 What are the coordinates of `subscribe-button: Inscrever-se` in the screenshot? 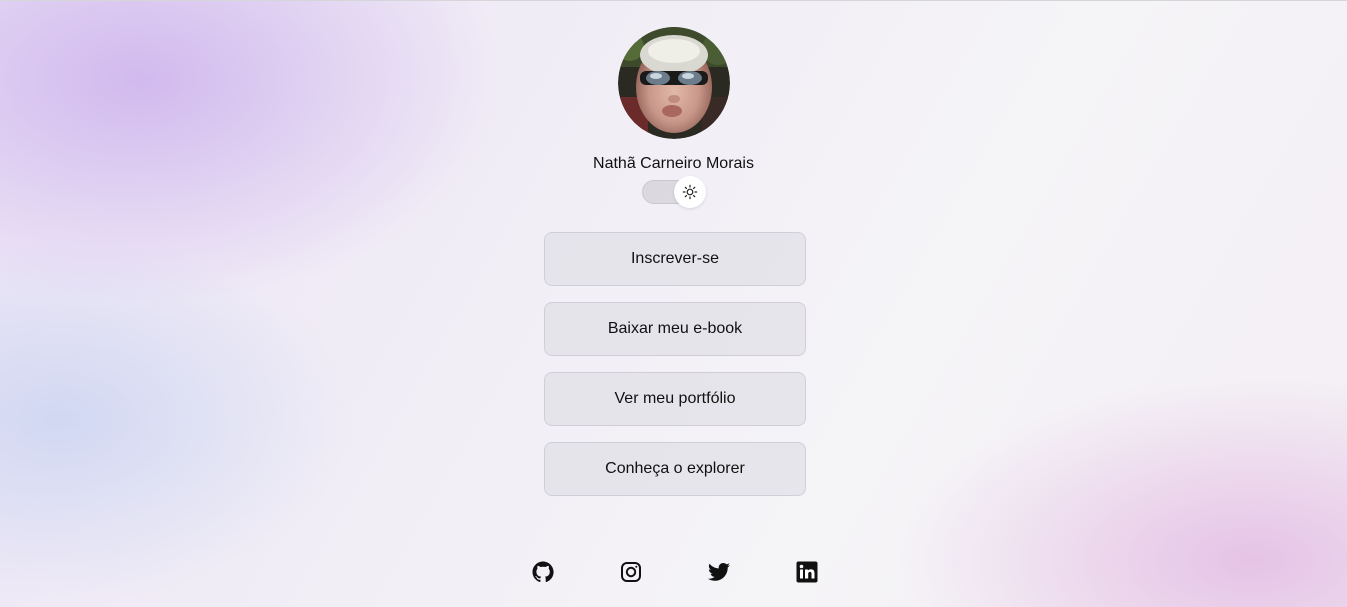 It's located at (675, 259).